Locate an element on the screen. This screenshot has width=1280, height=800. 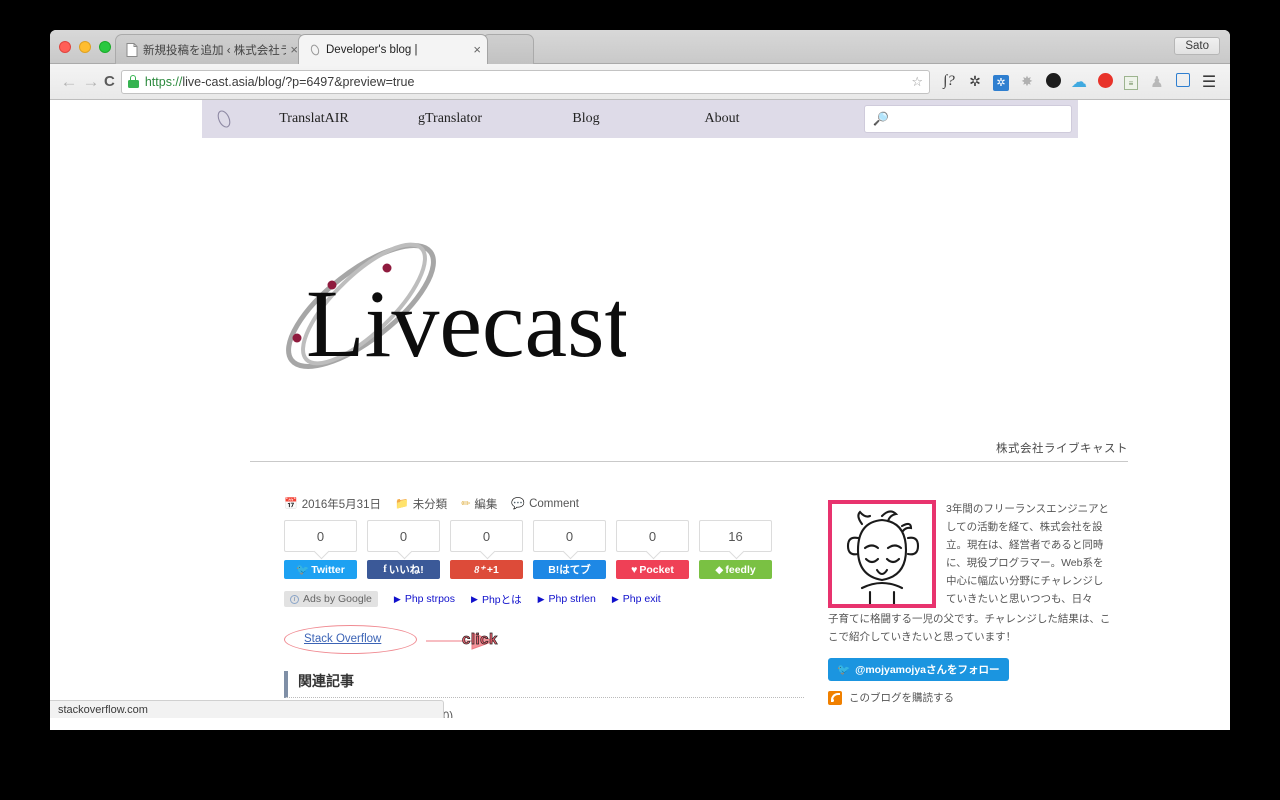
google-plus-share-button: 8⁺ +1 is located at coordinates (486, 569).